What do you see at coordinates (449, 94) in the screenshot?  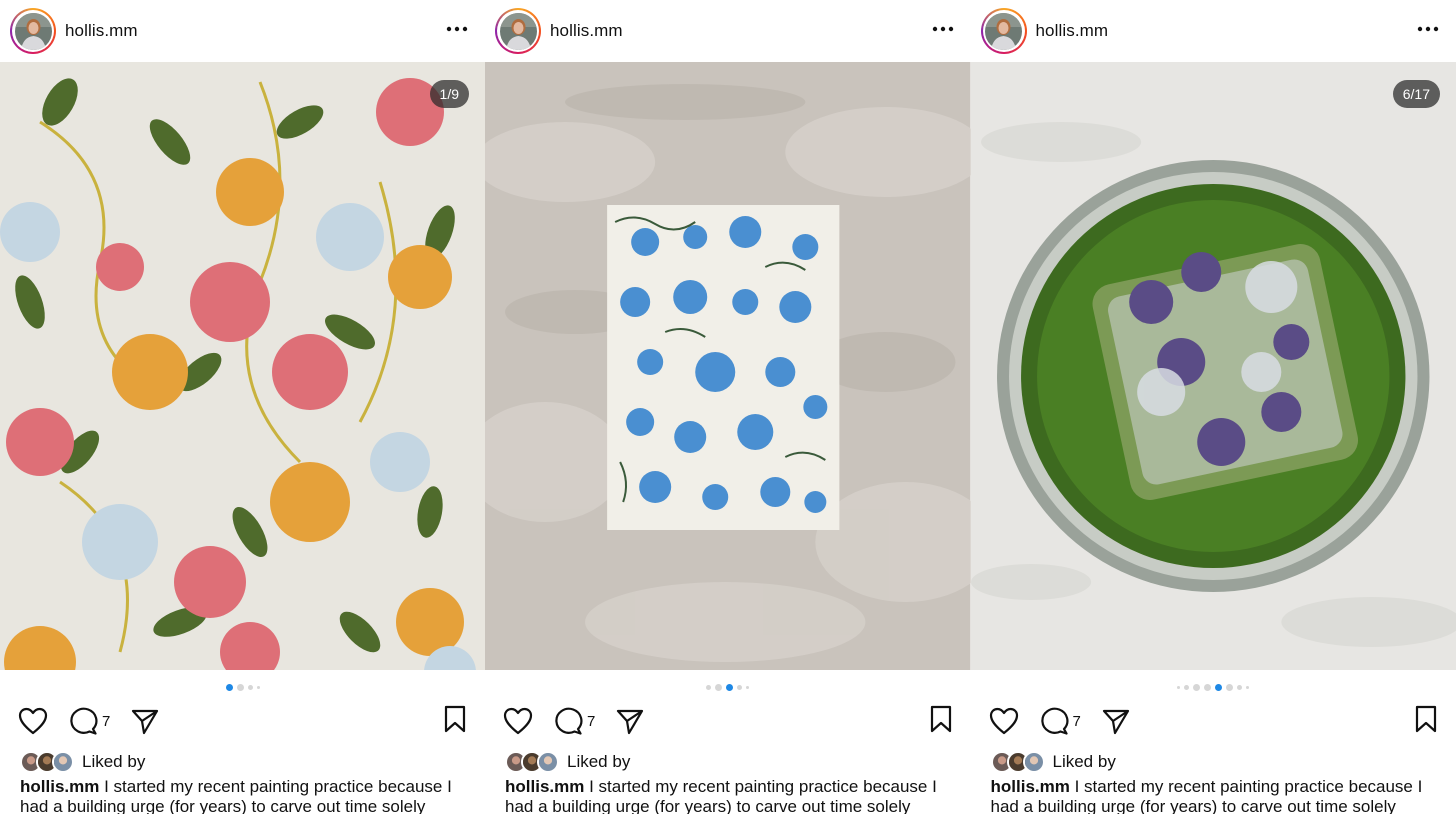 I see `image-counter-badge: 1/9` at bounding box center [449, 94].